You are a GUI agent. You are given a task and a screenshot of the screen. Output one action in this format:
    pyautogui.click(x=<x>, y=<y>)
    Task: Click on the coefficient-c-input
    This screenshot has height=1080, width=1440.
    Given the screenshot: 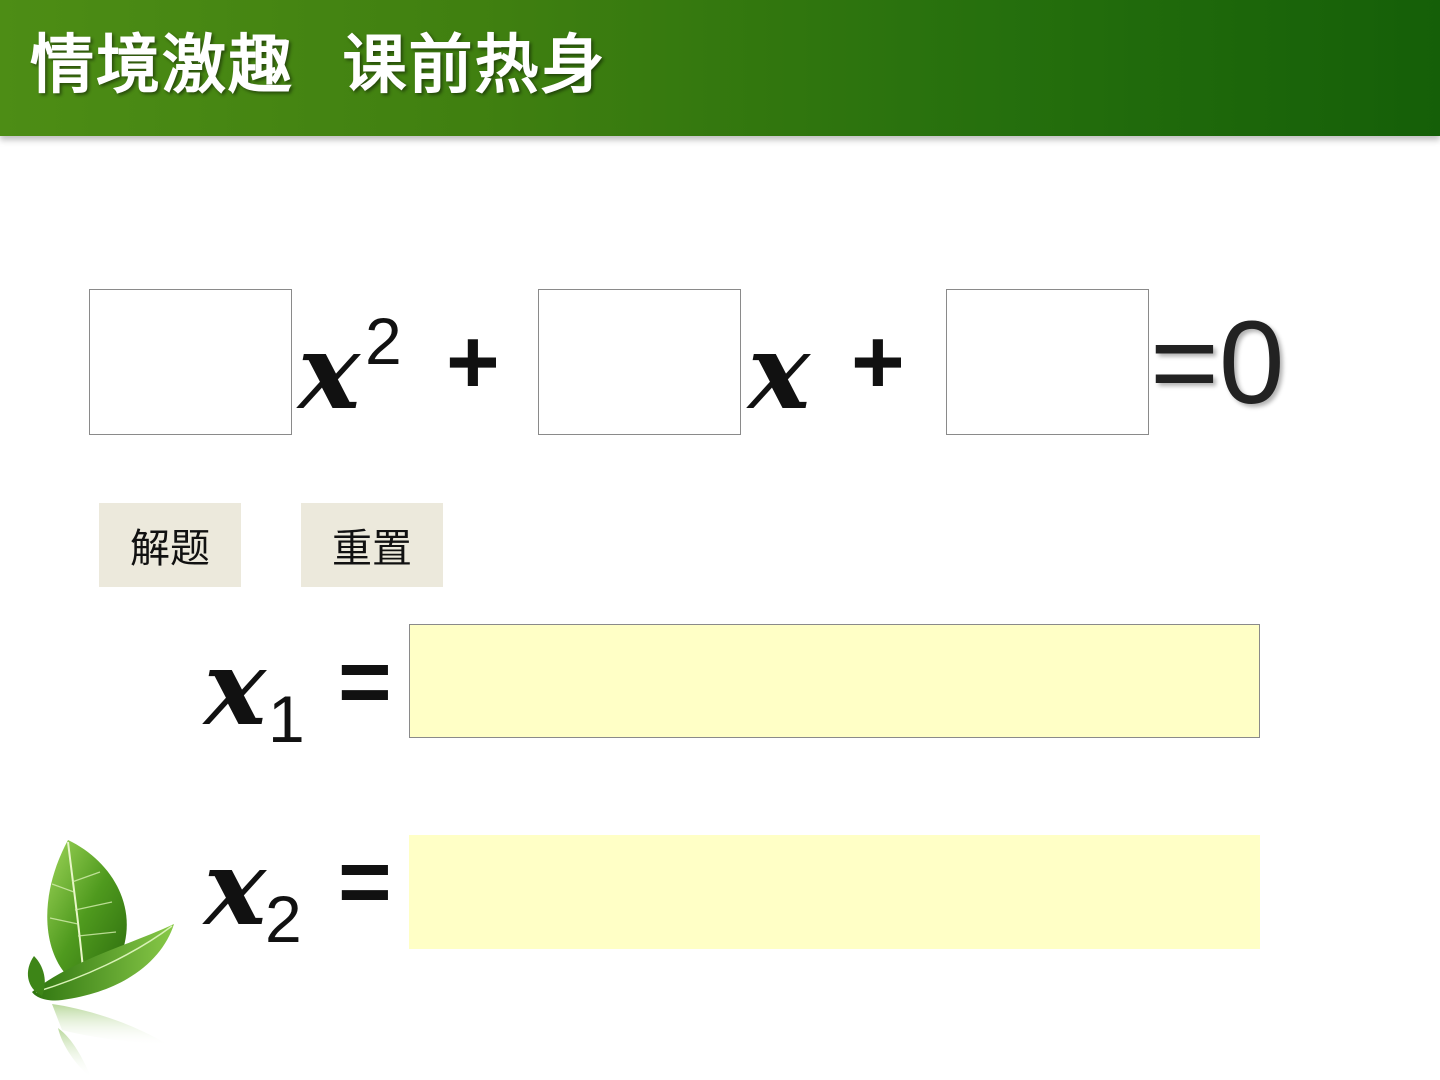 What is the action you would take?
    pyautogui.click(x=1049, y=363)
    